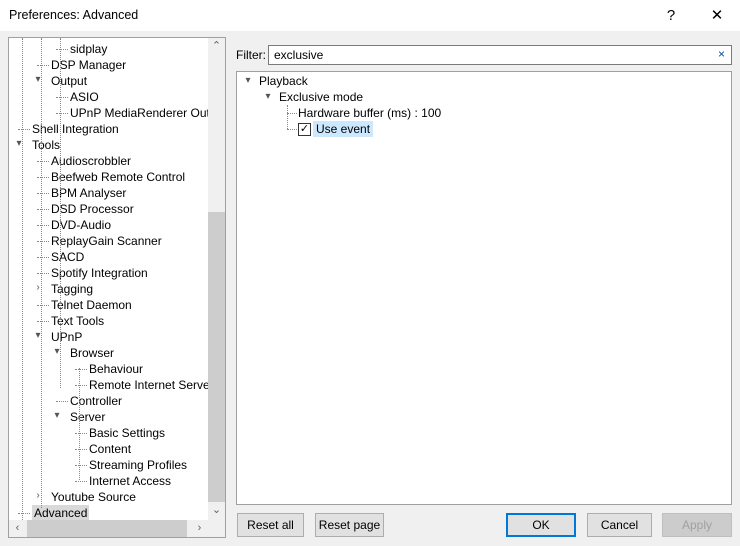  Describe the element at coordinates (541, 525) in the screenshot. I see `ok-button: OK` at that location.